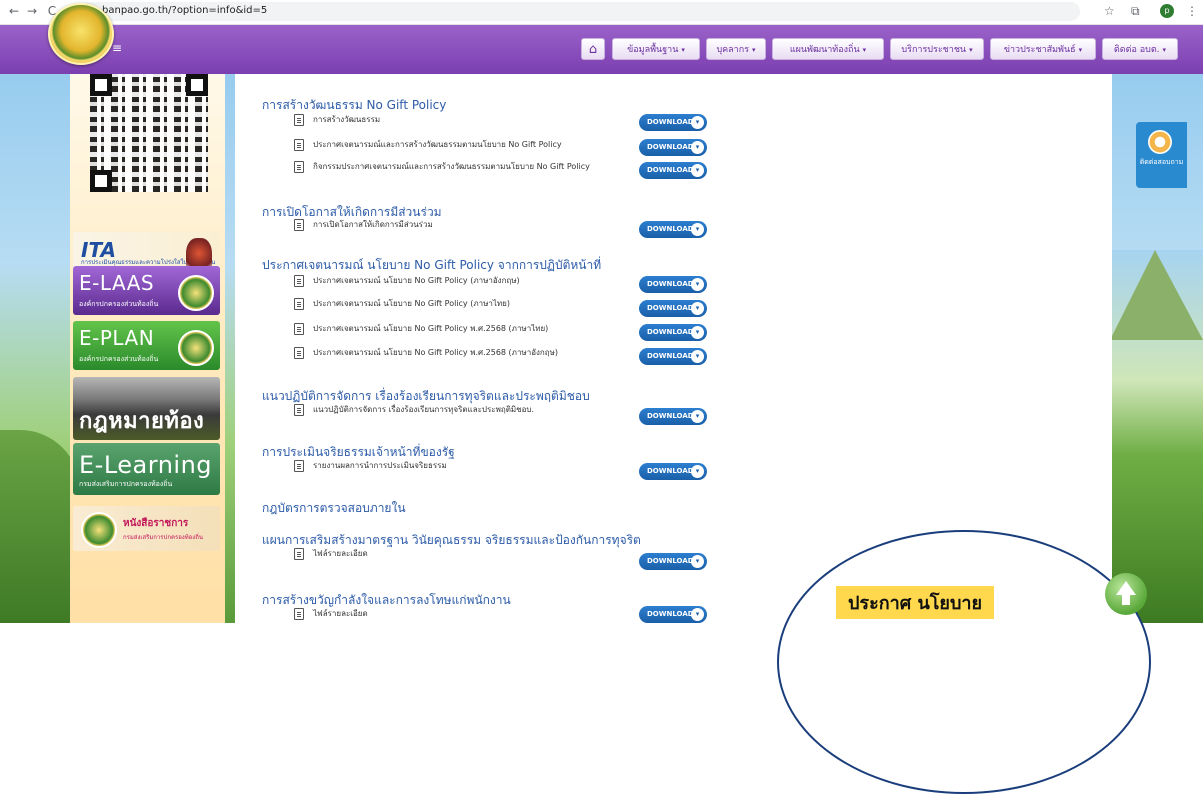 Image resolution: width=1203 pixels, height=794 pixels. Describe the element at coordinates (370, 466) in the screenshot. I see `document-item: รายงานผลการนำการประเมินจริยธรรม` at that location.